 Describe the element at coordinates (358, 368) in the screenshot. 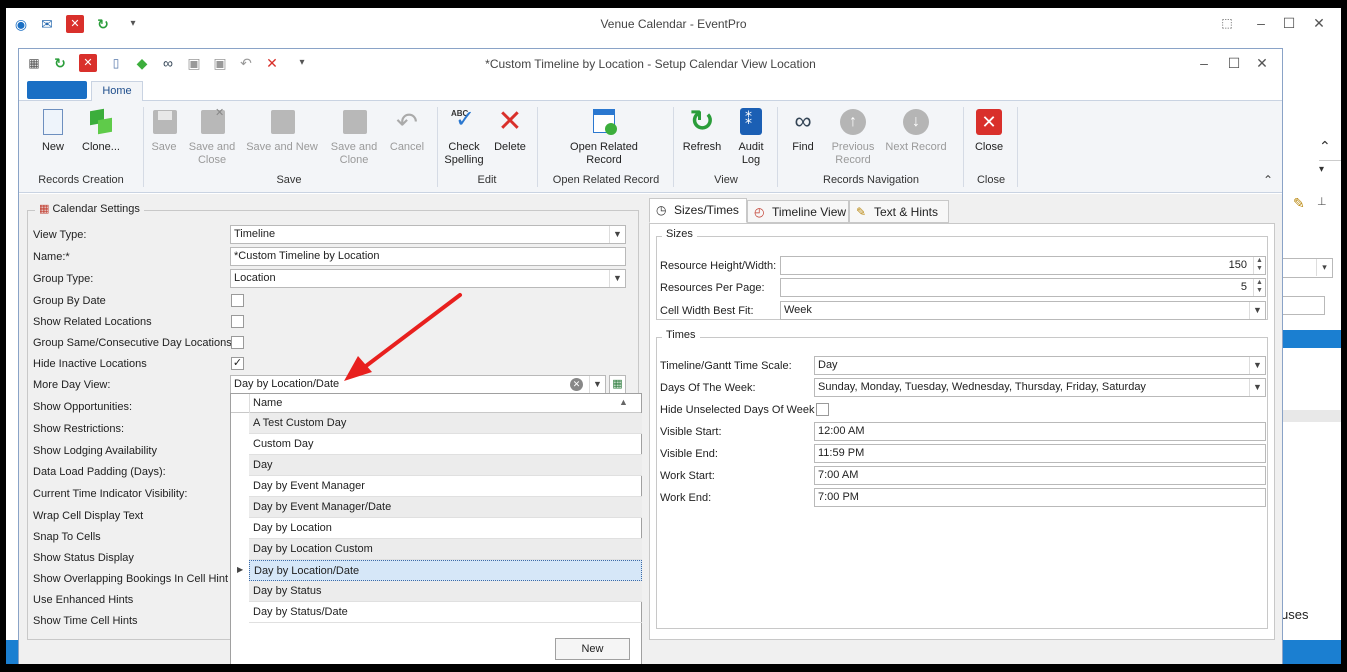

I see `arrow-head-icon` at that location.